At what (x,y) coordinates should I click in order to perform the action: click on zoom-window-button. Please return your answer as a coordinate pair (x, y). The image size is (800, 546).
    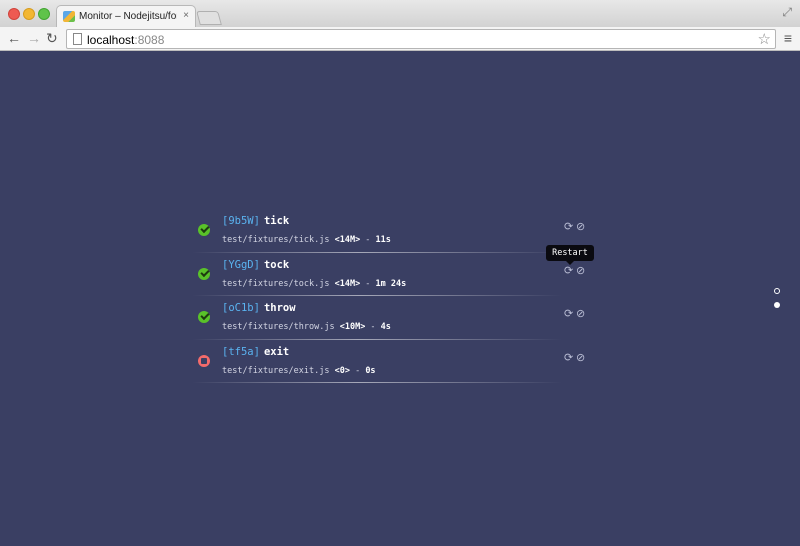
    Looking at the image, I should click on (44, 14).